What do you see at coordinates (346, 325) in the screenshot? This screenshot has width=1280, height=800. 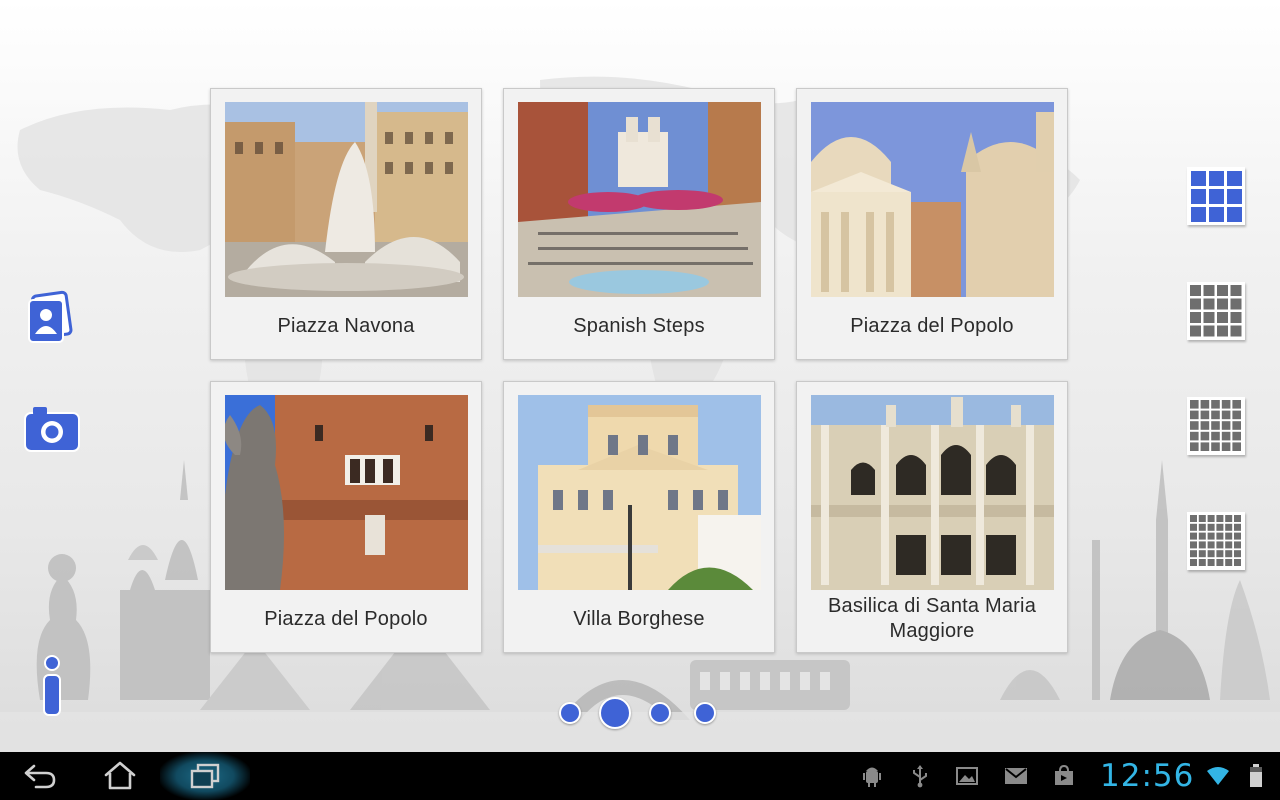 I see `place-title: Piazza Navona` at bounding box center [346, 325].